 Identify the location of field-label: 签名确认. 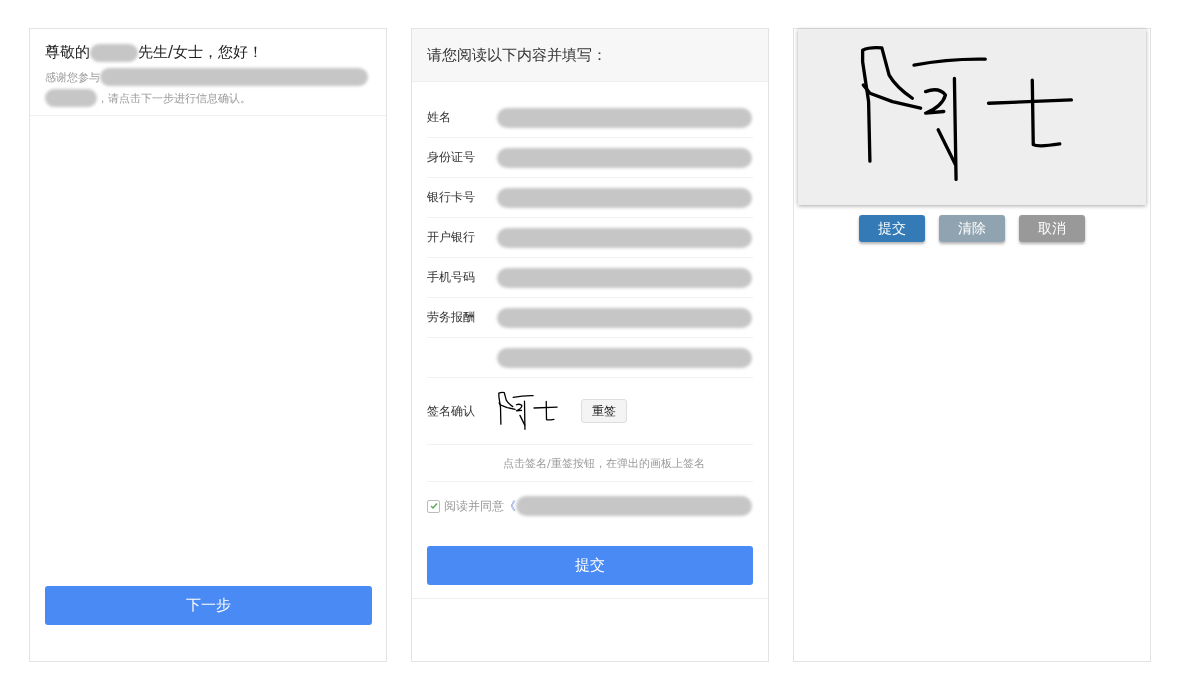
(451, 411).